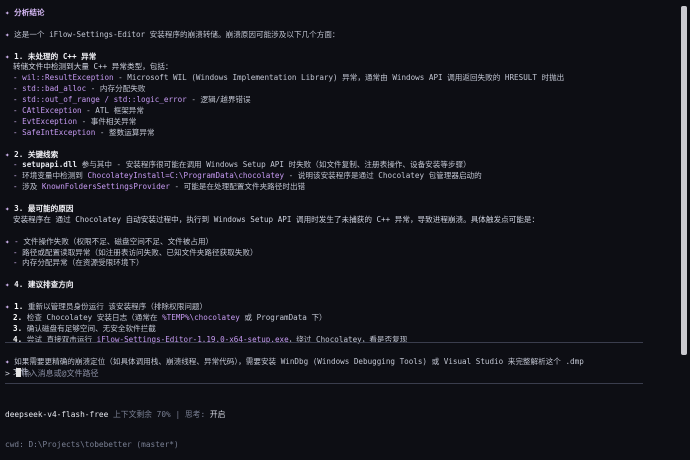 This screenshot has width=690, height=460. Describe the element at coordinates (18, 372) in the screenshot. I see `text-cursor` at that location.